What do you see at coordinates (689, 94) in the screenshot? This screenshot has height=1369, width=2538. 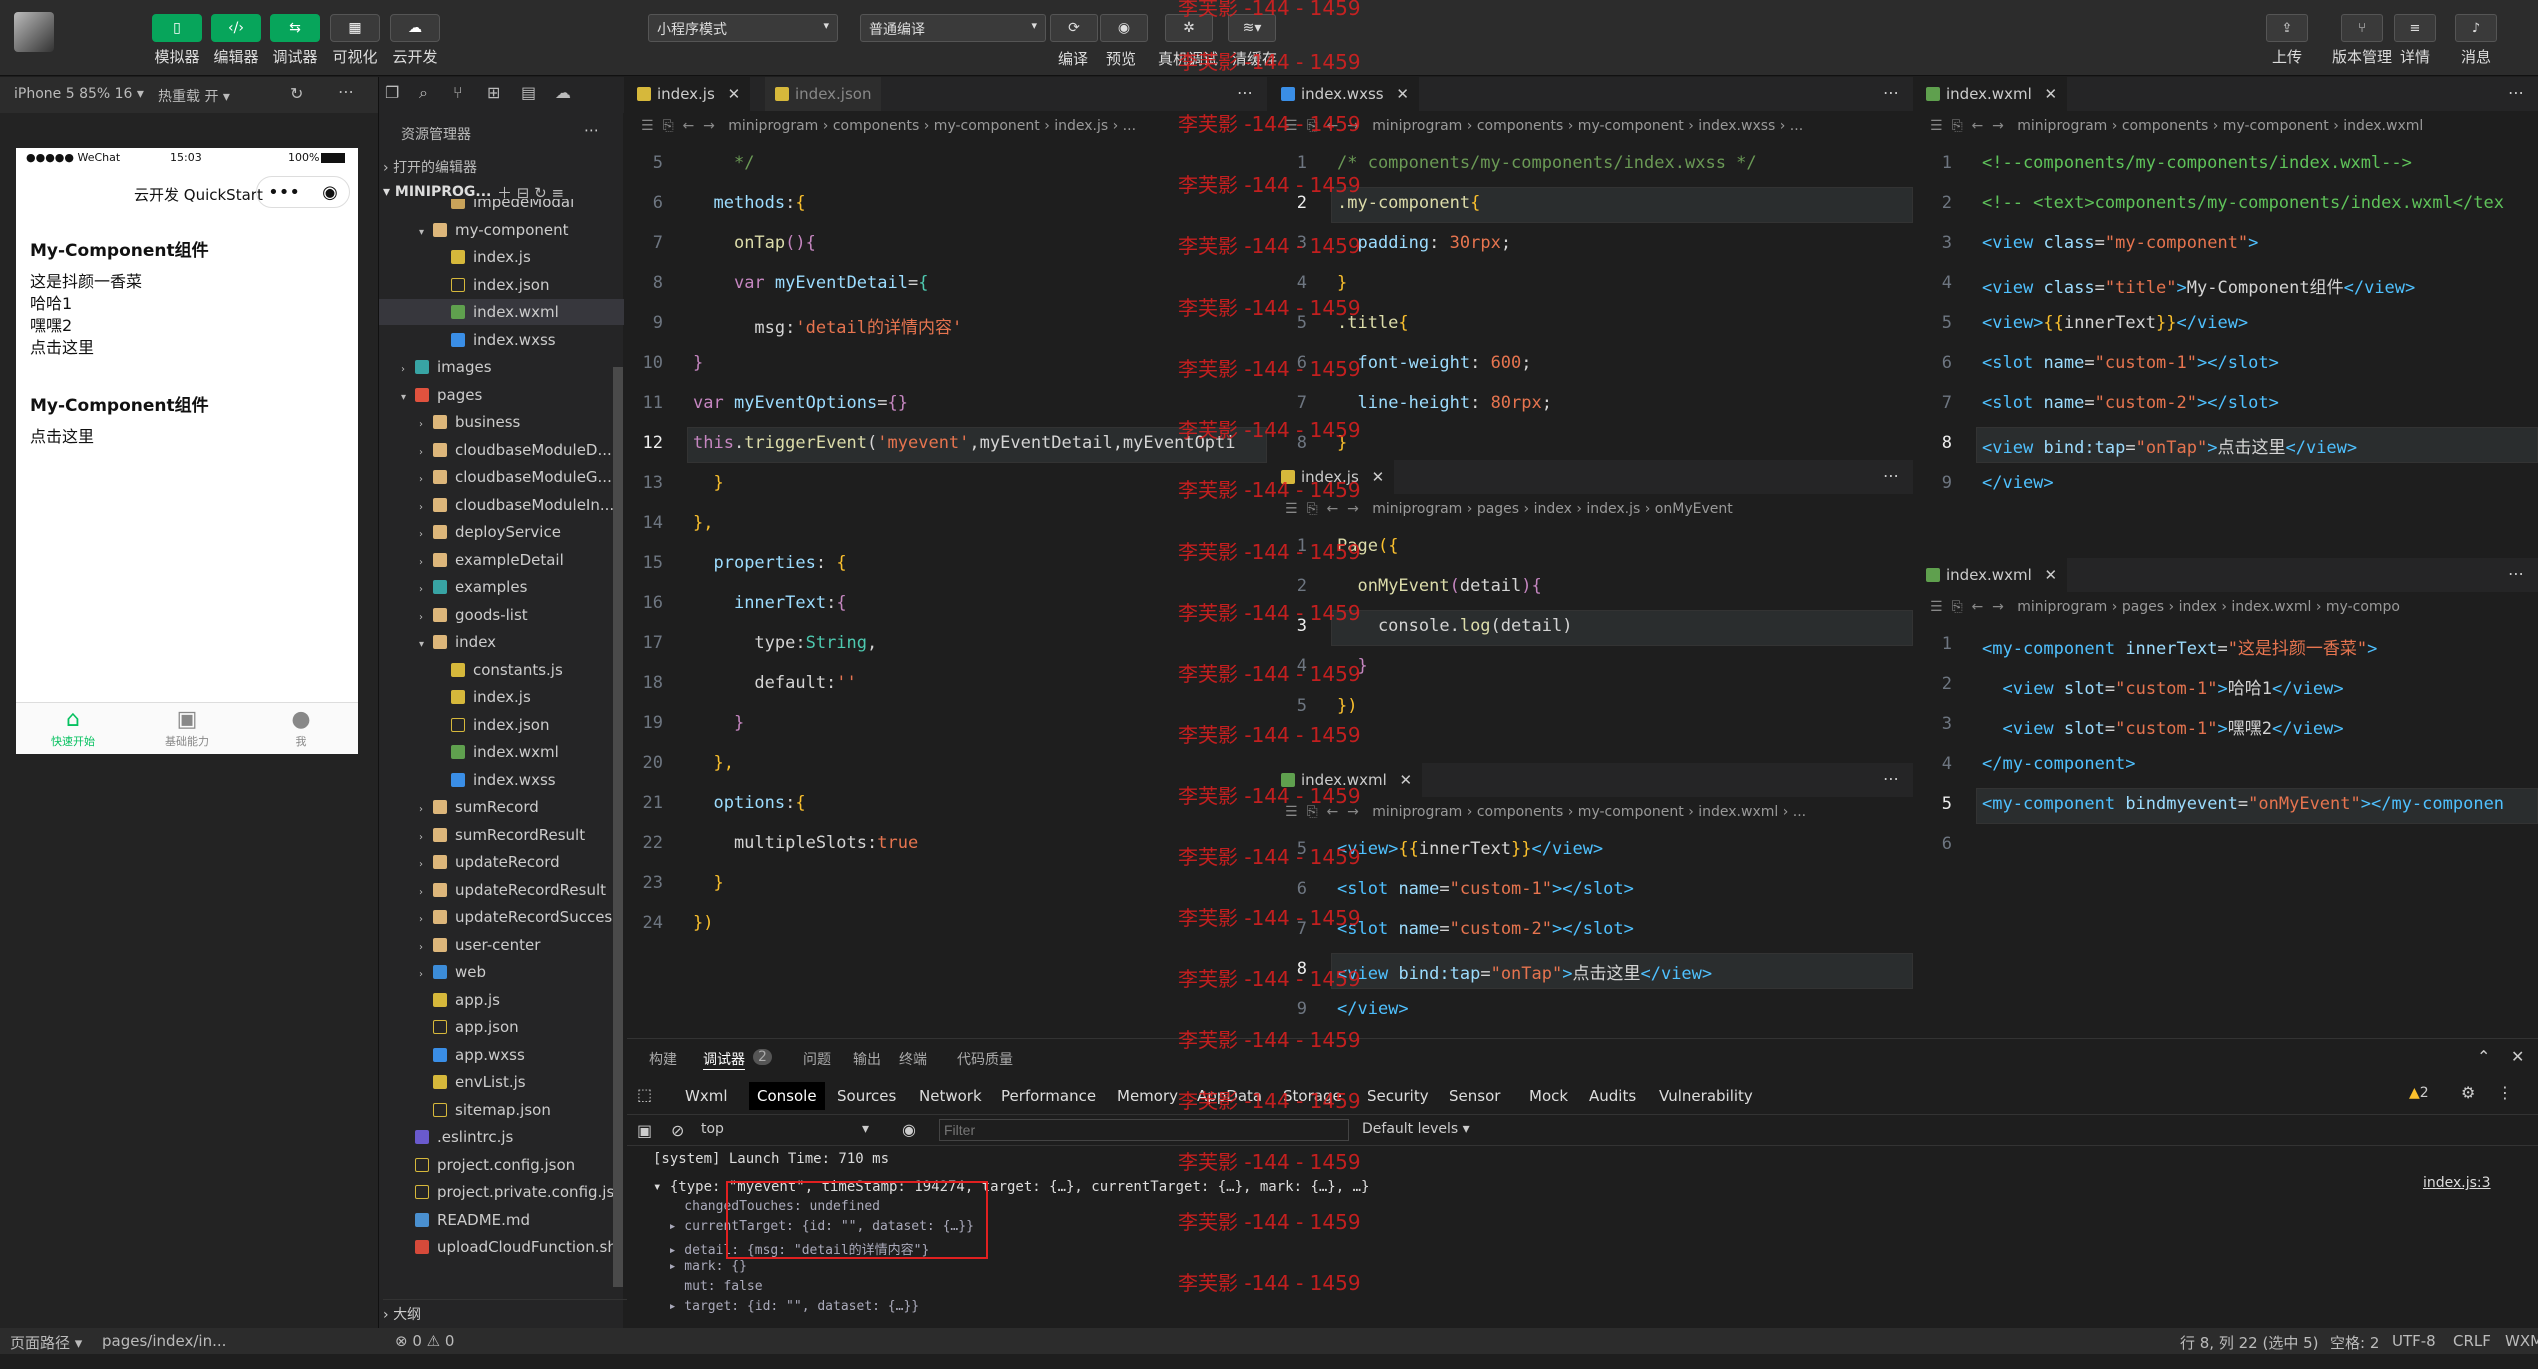 I see `editor-tab: index.js ✕` at bounding box center [689, 94].